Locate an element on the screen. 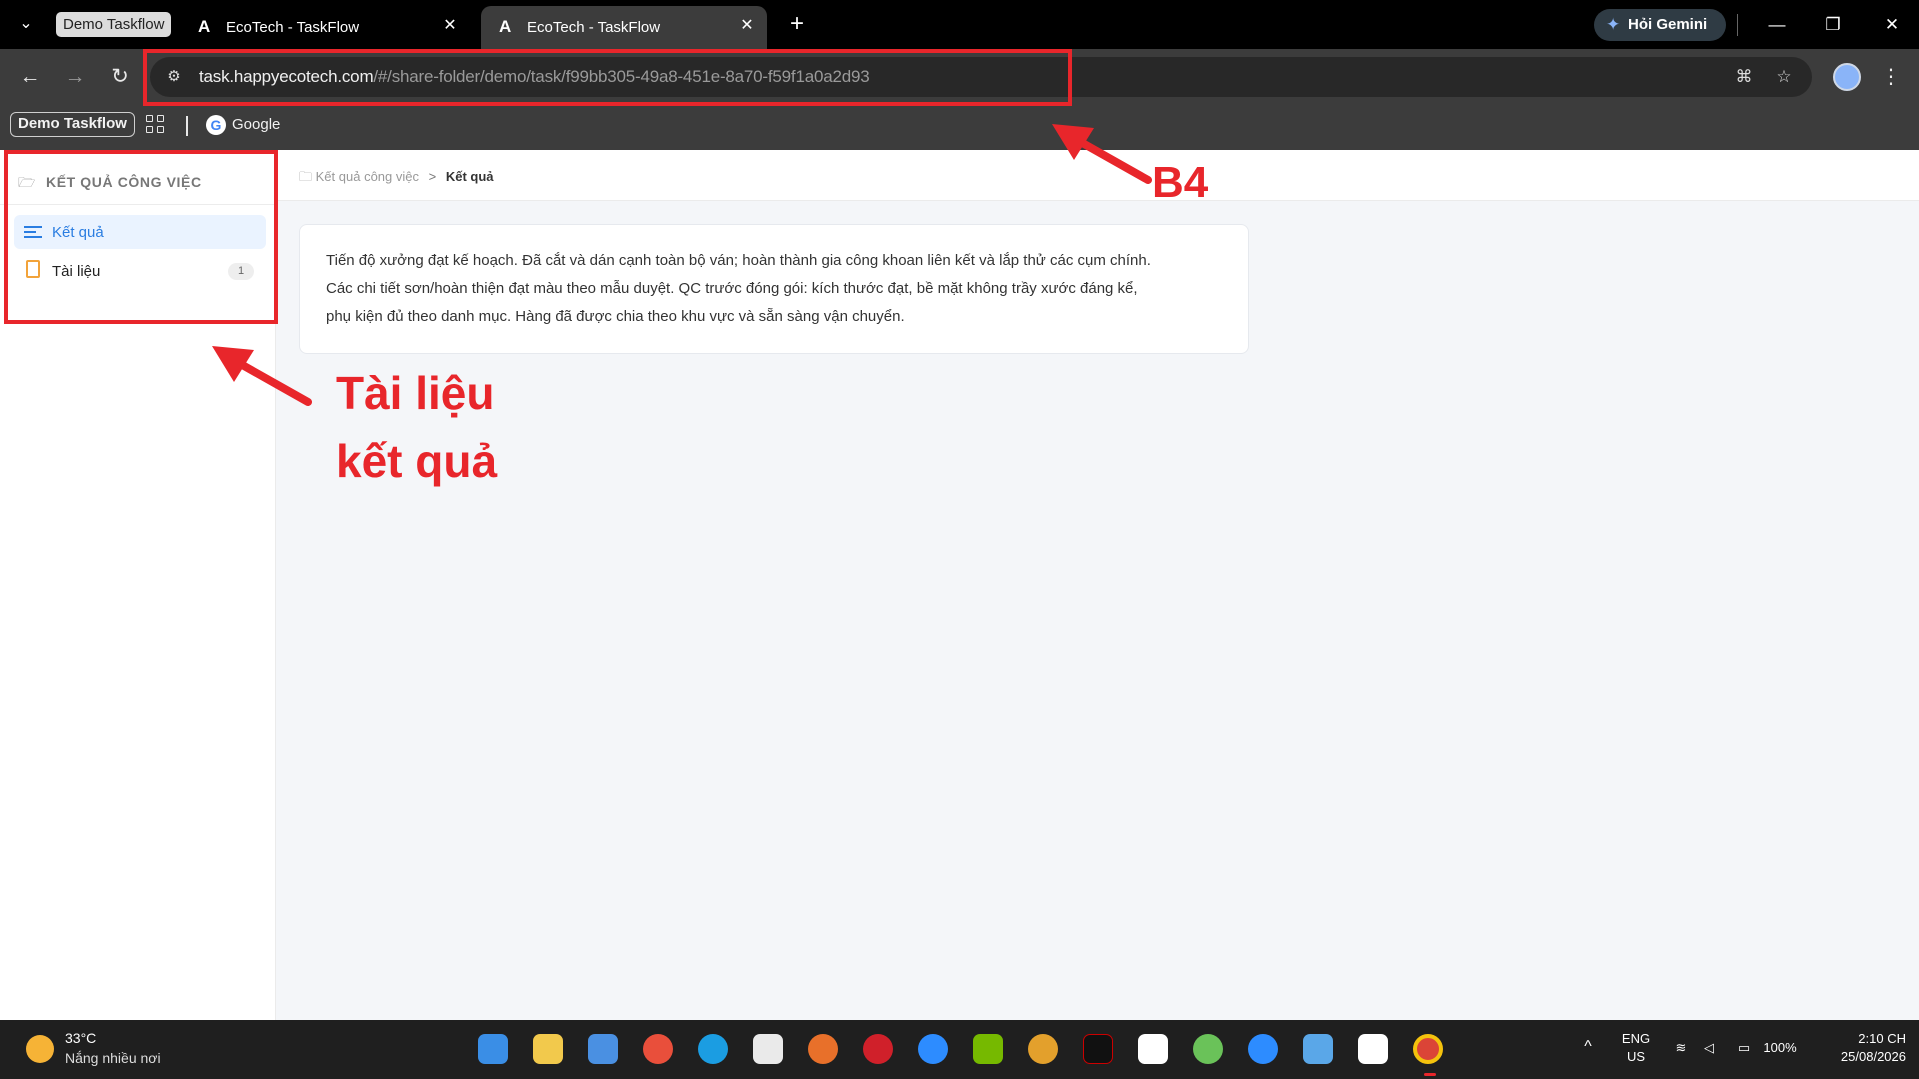 The height and width of the screenshot is (1079, 1919). battery-icon: ▭ is located at coordinates (1744, 1048).